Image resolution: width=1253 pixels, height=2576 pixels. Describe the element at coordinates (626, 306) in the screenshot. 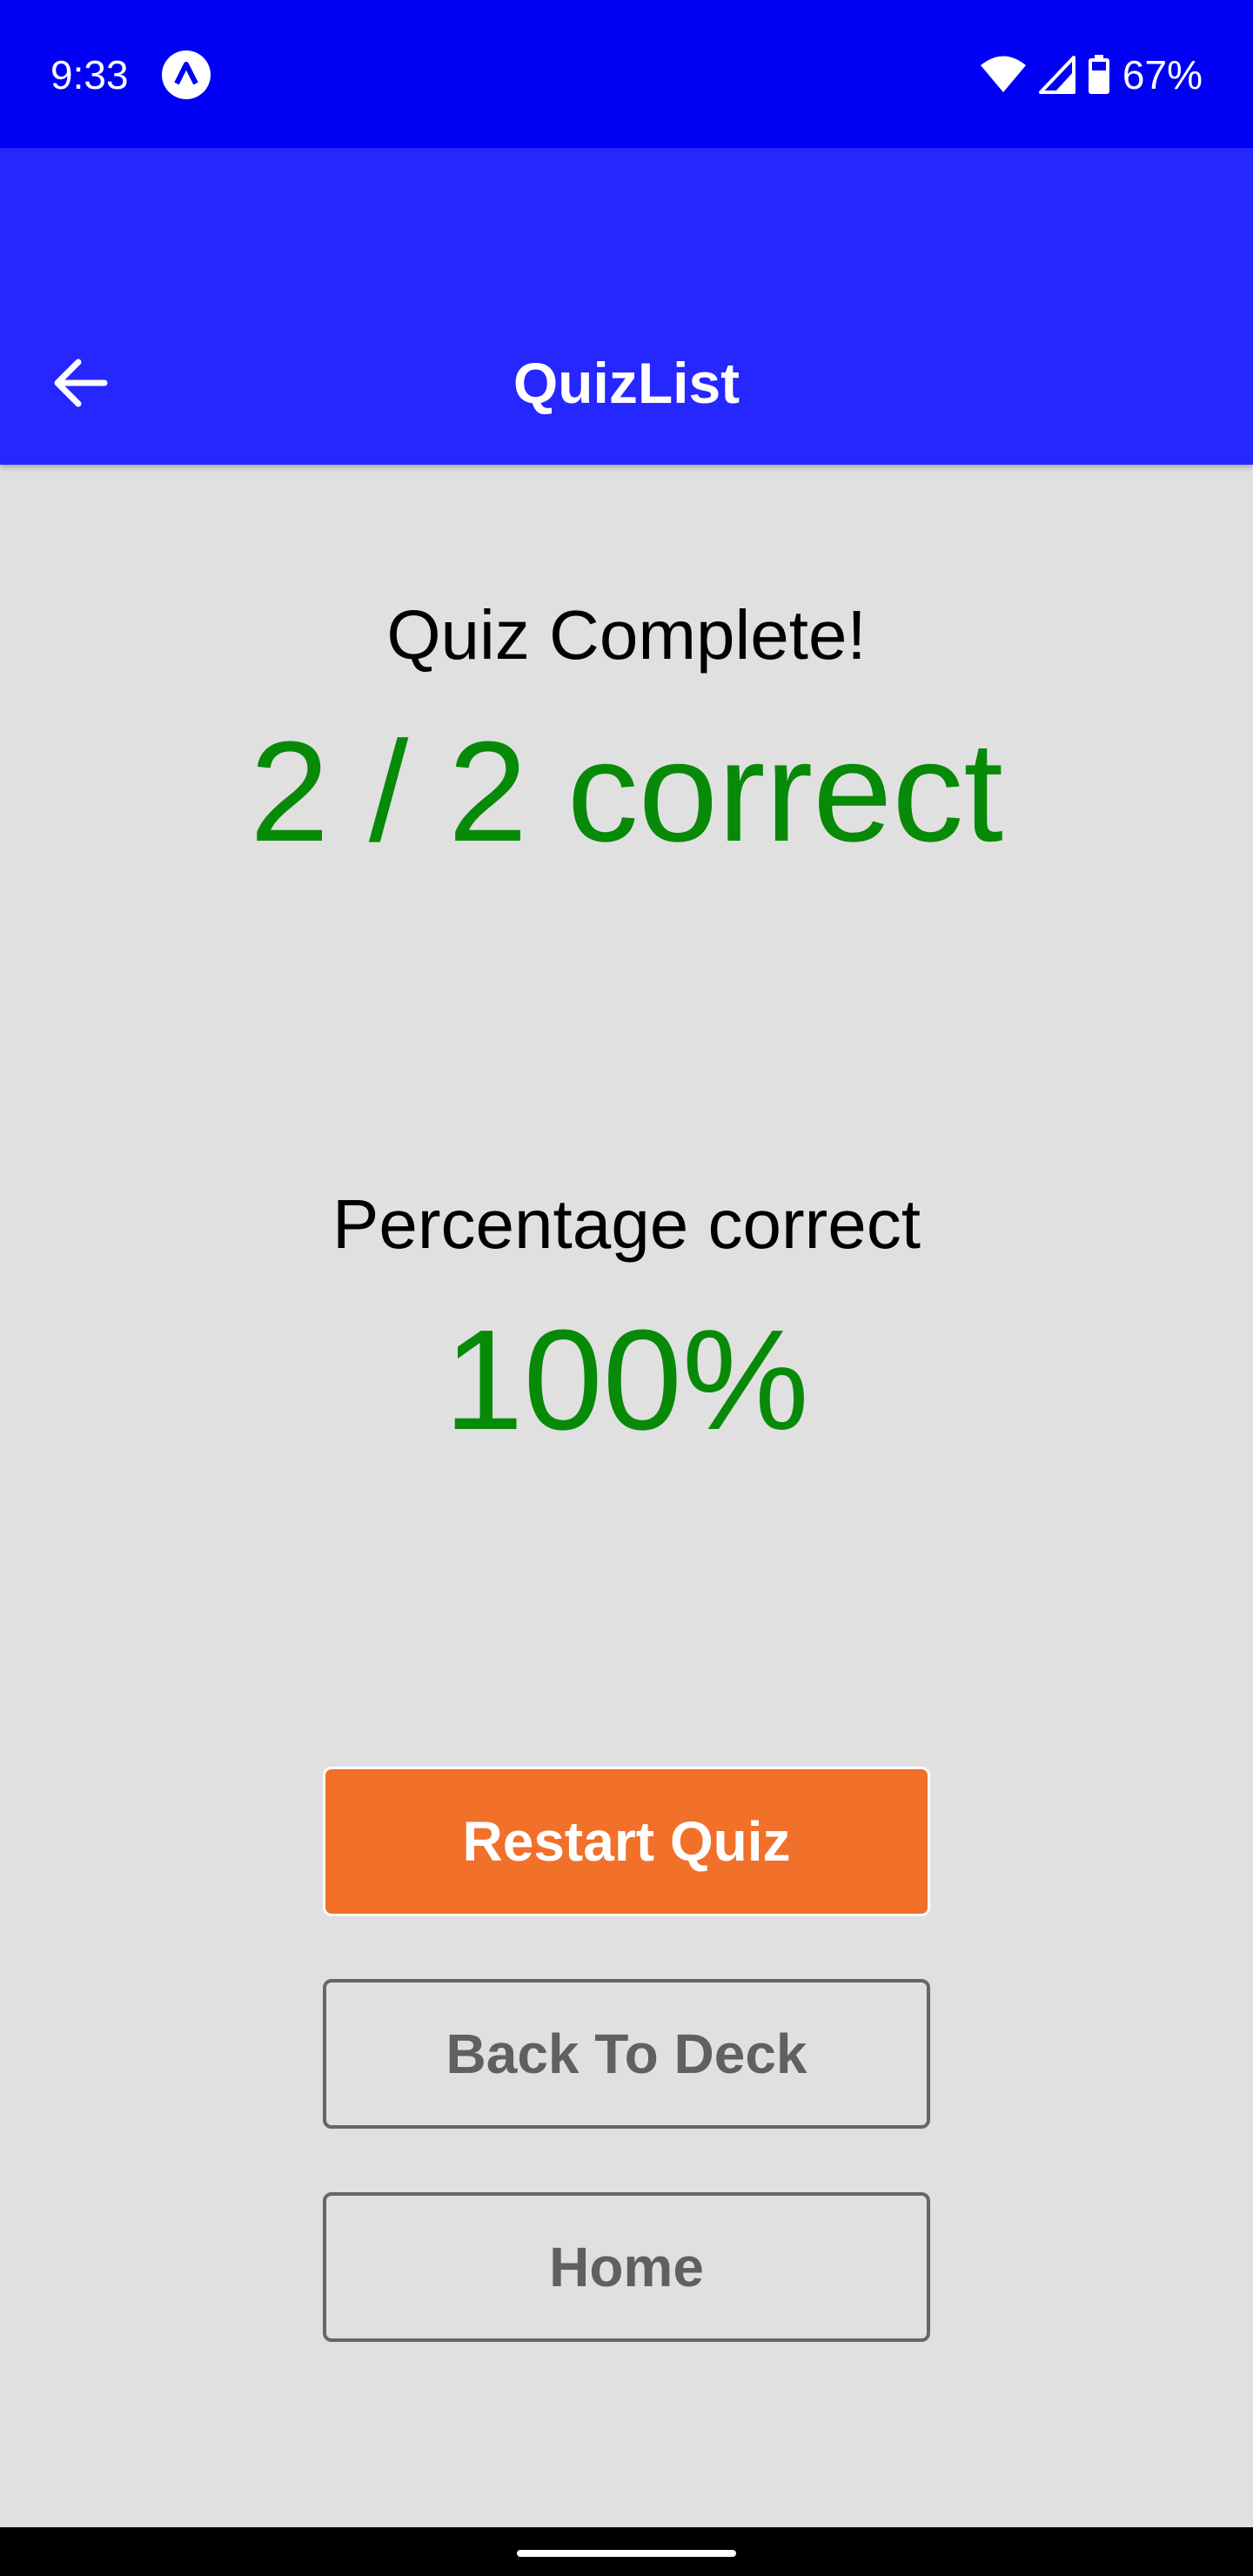

I see `app-bar: QuizList` at that location.